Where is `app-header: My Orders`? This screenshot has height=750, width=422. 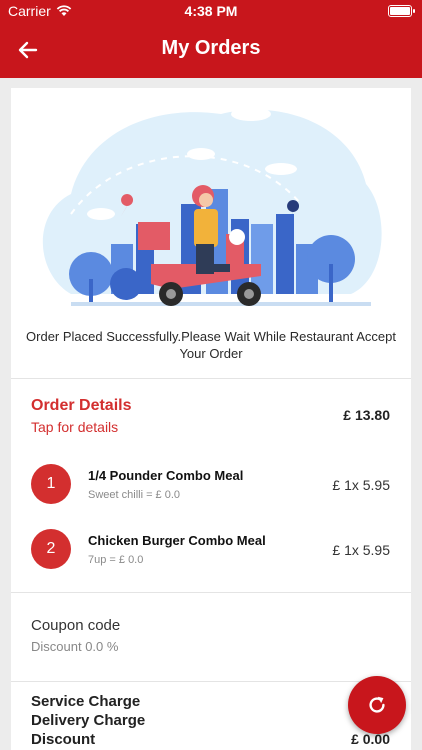 app-header: My Orders is located at coordinates (211, 50).